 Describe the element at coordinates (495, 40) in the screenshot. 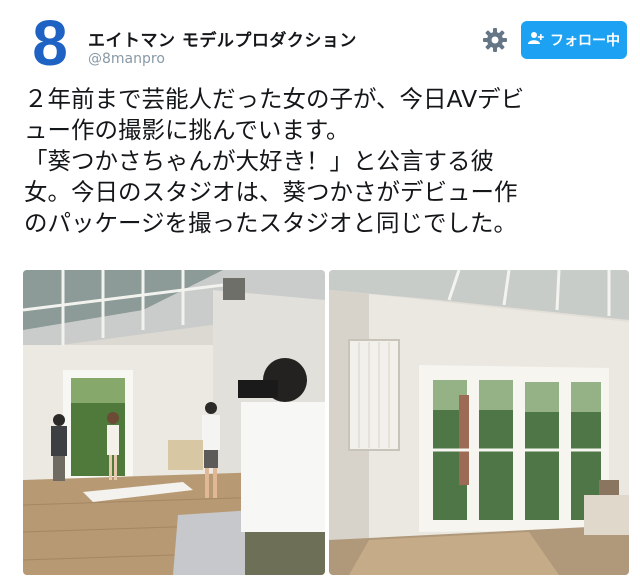

I see `gear-icon` at that location.